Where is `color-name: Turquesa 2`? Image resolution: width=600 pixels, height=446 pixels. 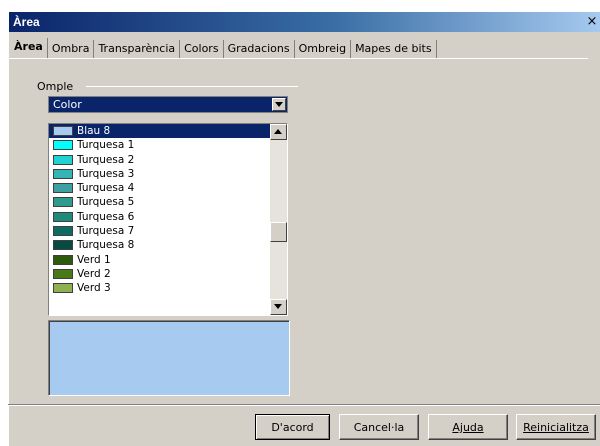 color-name: Turquesa 2 is located at coordinates (106, 159).